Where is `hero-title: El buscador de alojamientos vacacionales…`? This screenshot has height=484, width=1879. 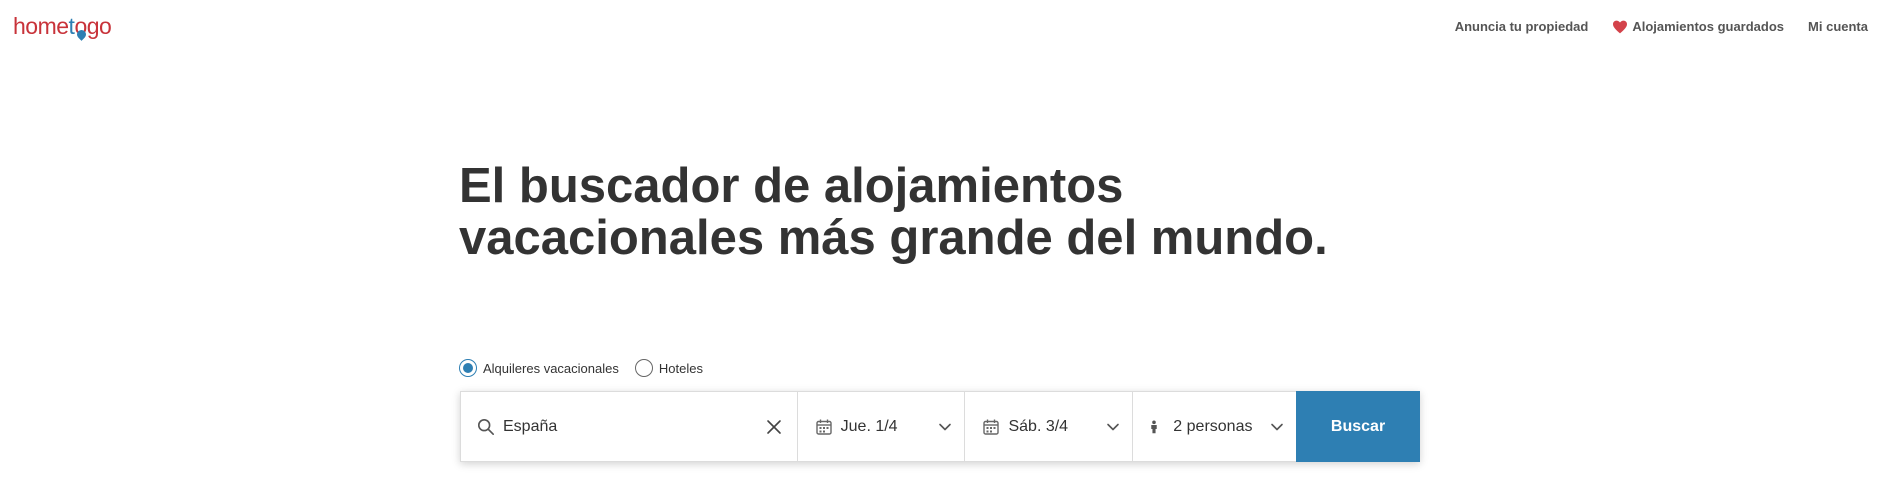
hero-title: El buscador de alojamientos vacacionales… is located at coordinates (909, 212).